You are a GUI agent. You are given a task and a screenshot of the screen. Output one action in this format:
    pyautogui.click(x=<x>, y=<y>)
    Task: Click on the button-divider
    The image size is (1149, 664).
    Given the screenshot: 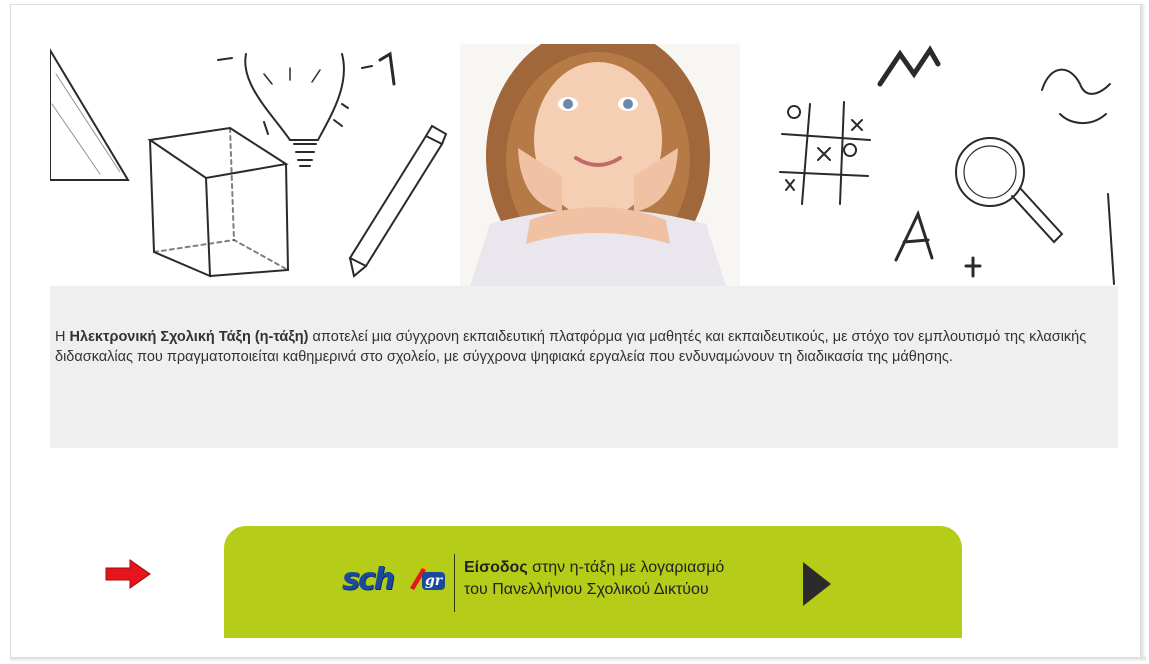 What is the action you would take?
    pyautogui.click(x=454, y=583)
    